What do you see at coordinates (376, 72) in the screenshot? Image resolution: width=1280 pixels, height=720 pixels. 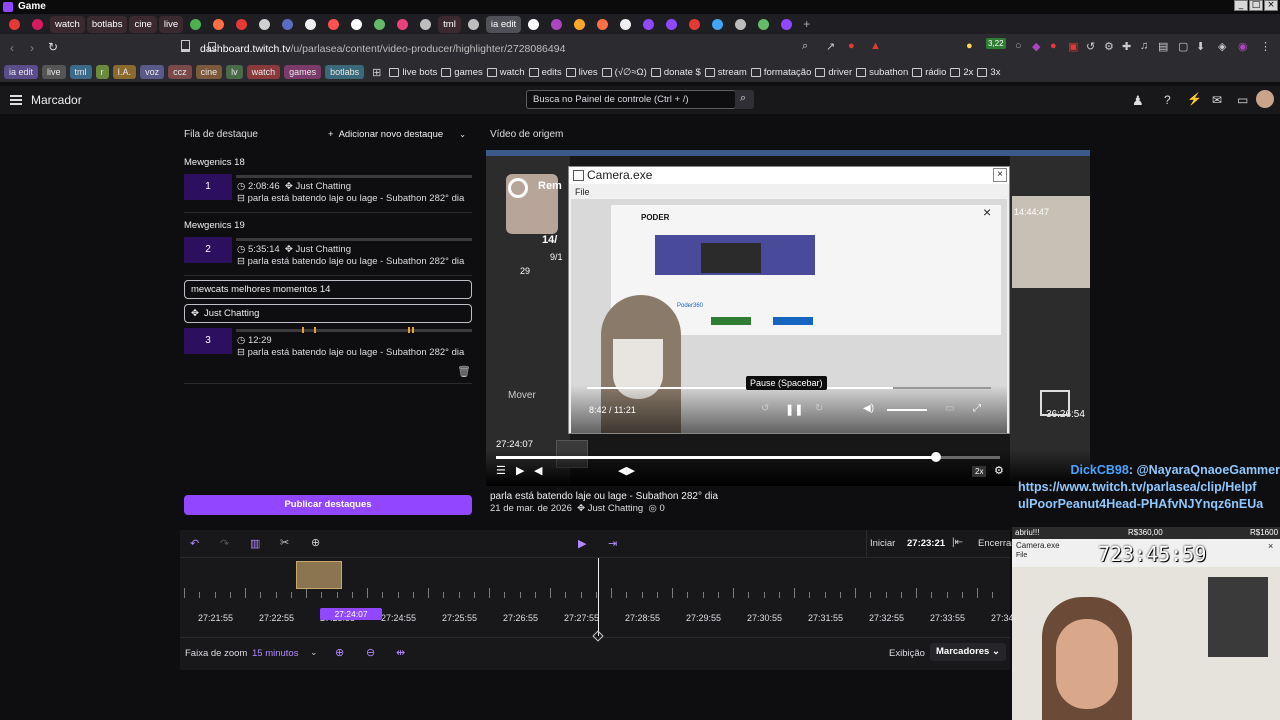 I see `apps-grid-icon: ⊞` at bounding box center [376, 72].